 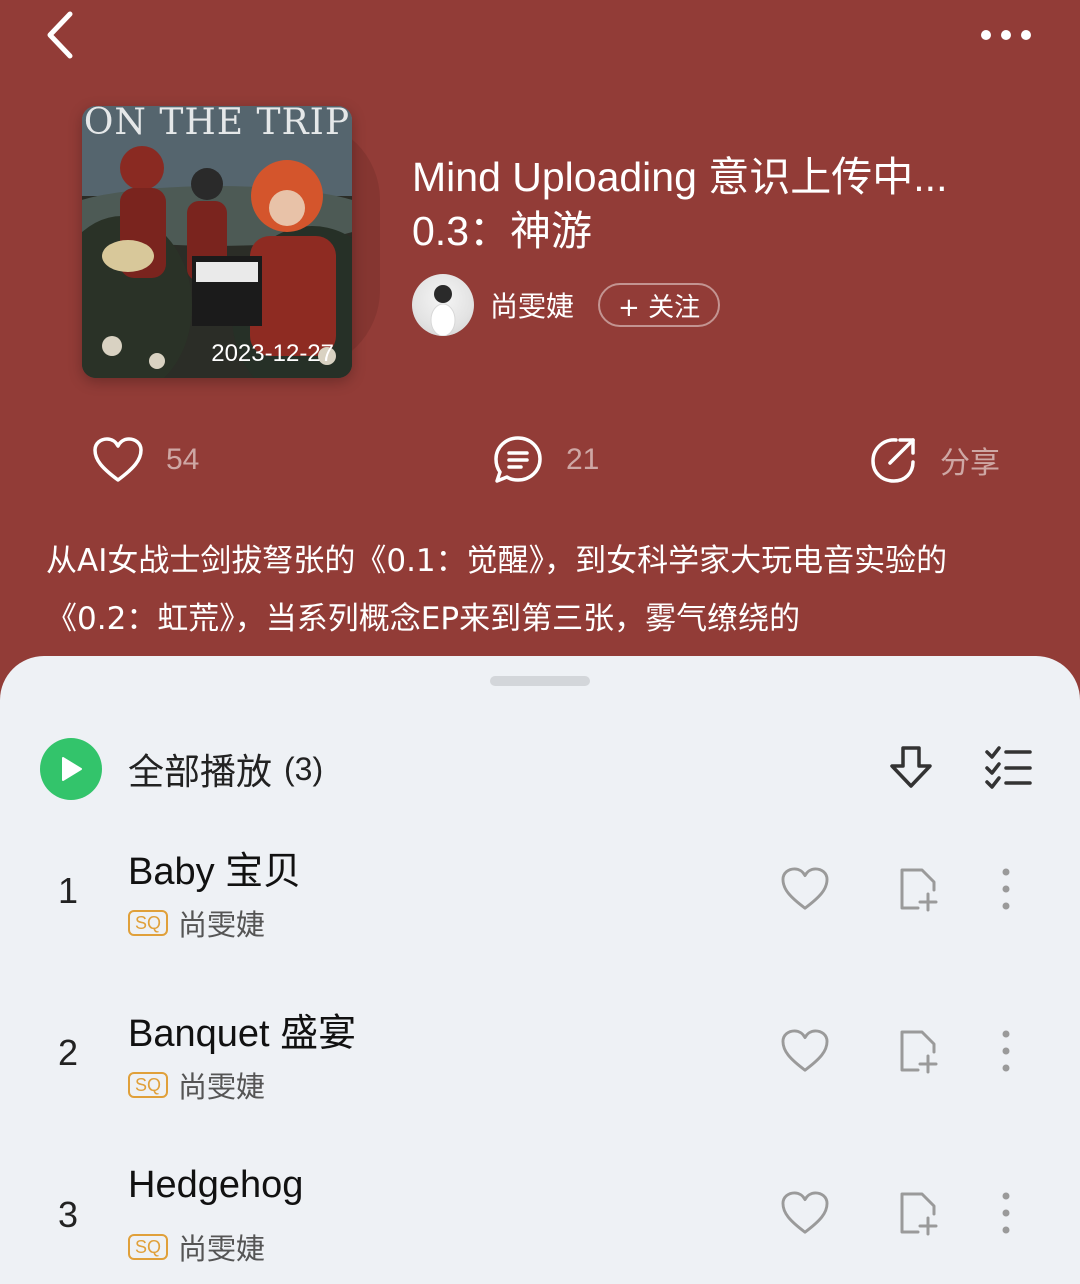 I want to click on play-all-label: 全部播放, so click(x=200, y=772).